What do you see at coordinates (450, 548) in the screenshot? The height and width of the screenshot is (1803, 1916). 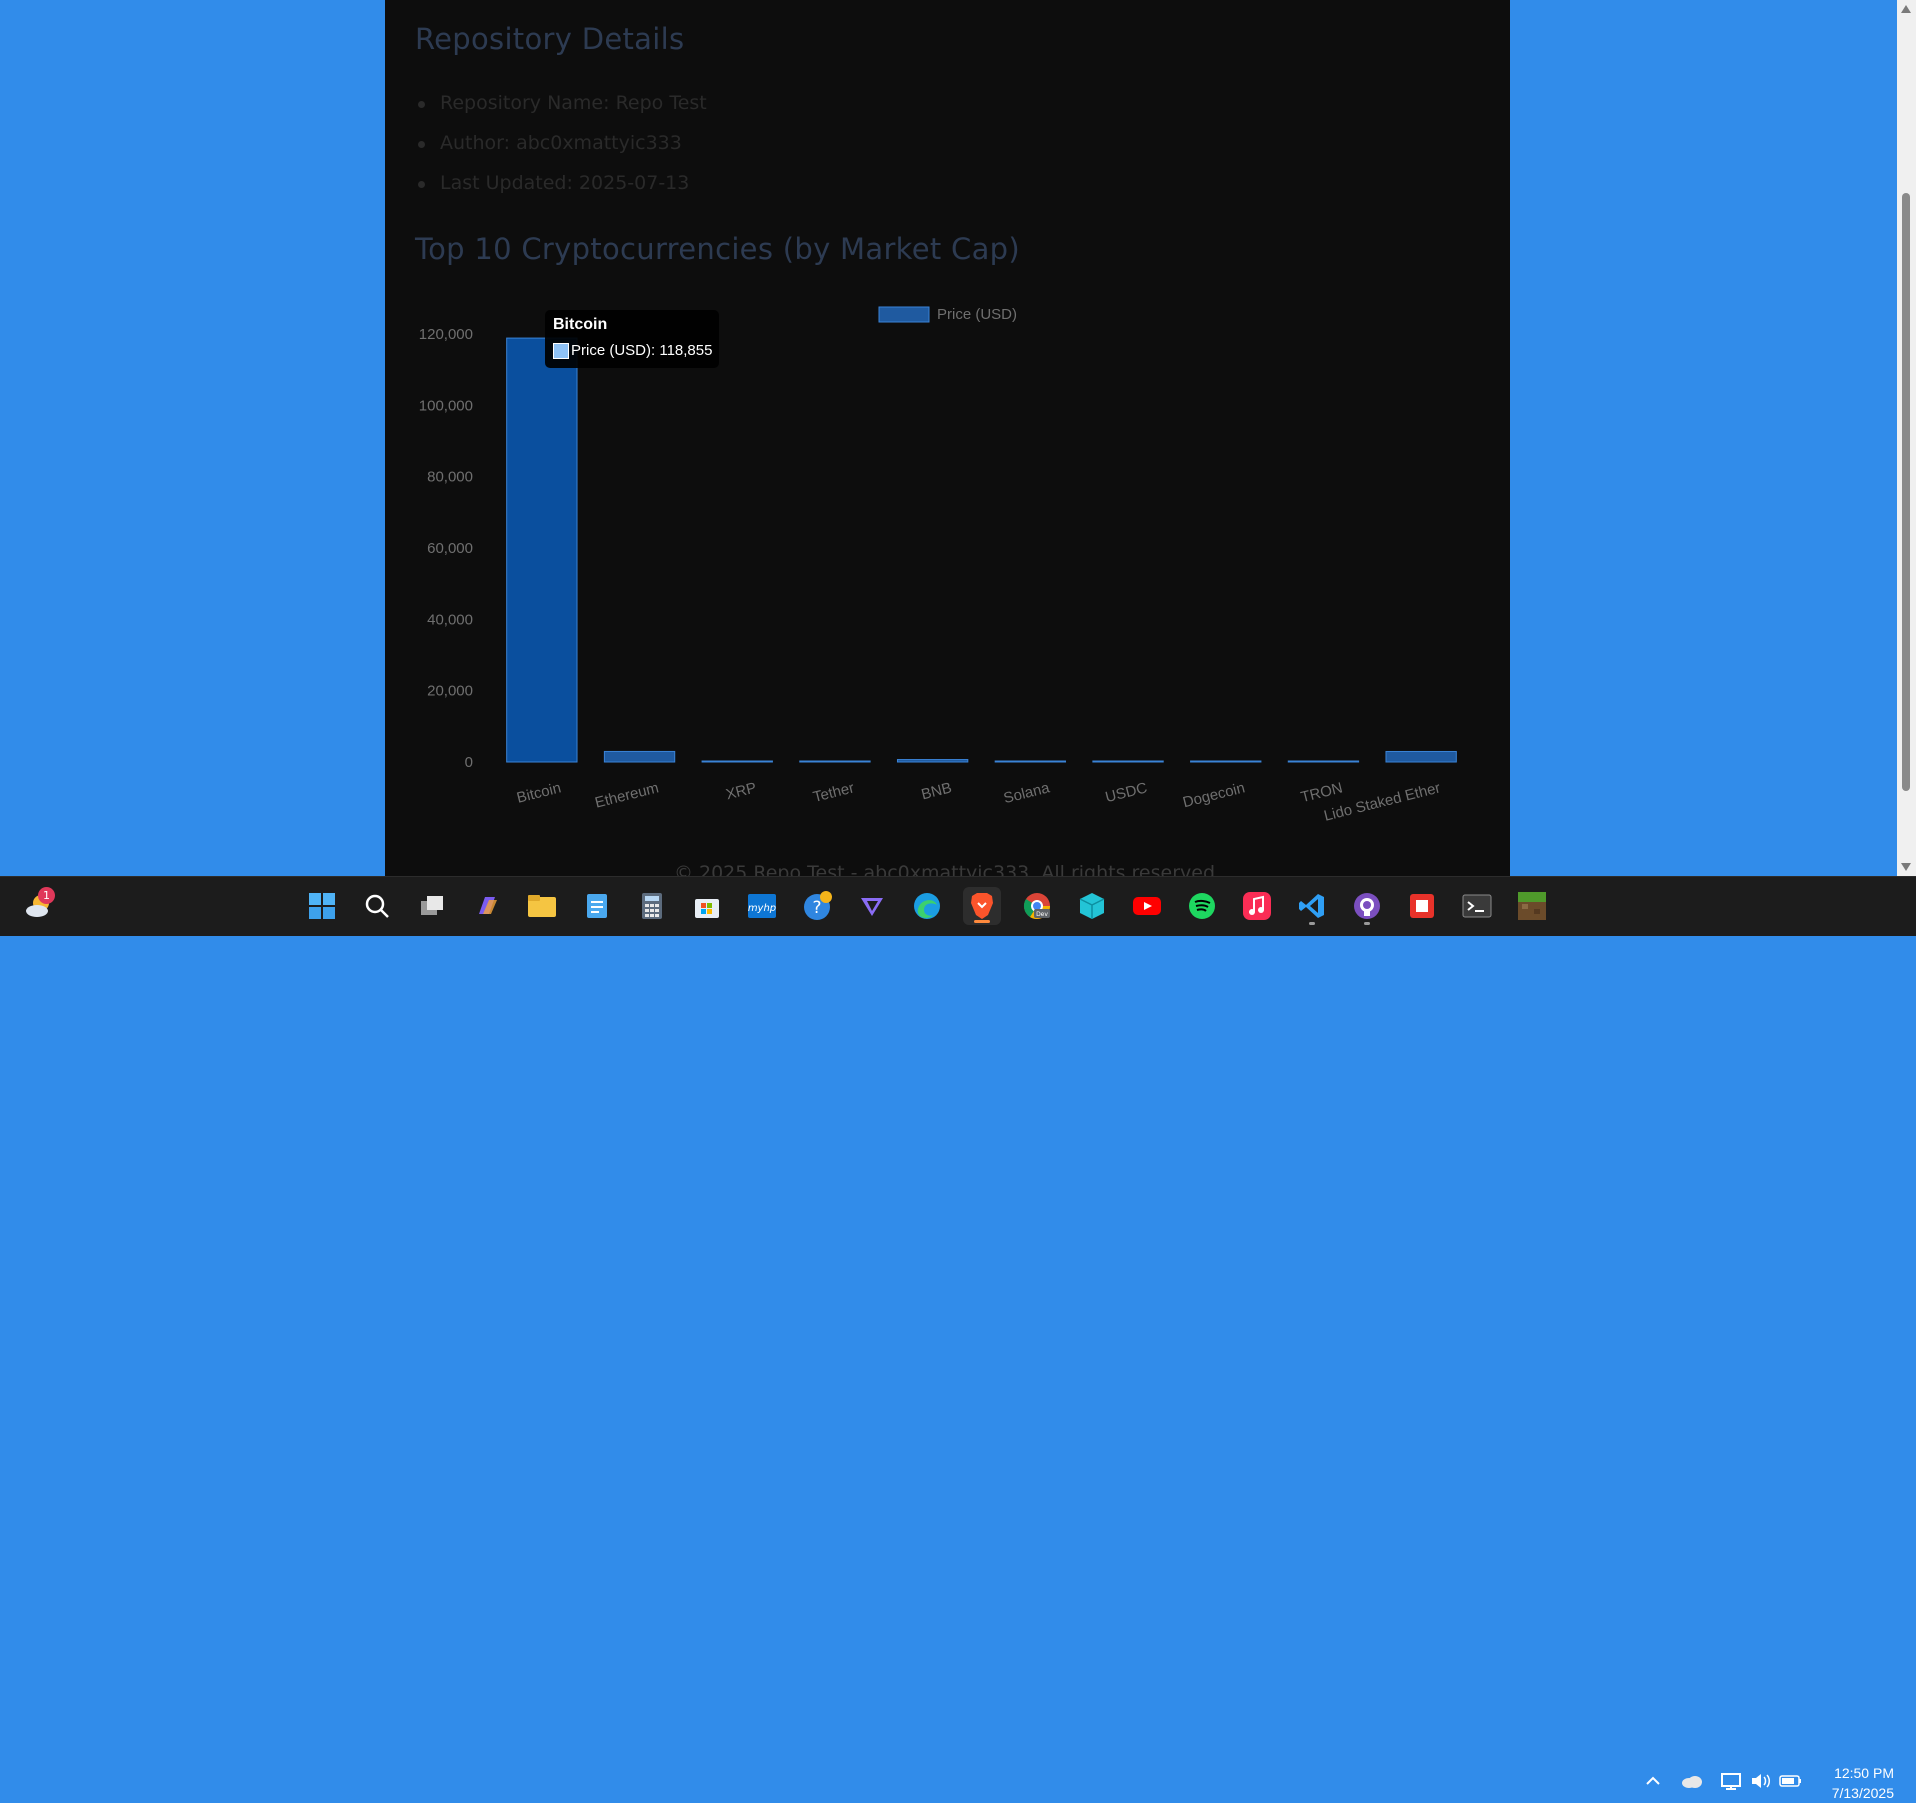 I see `y-tick-label: 60,000` at bounding box center [450, 548].